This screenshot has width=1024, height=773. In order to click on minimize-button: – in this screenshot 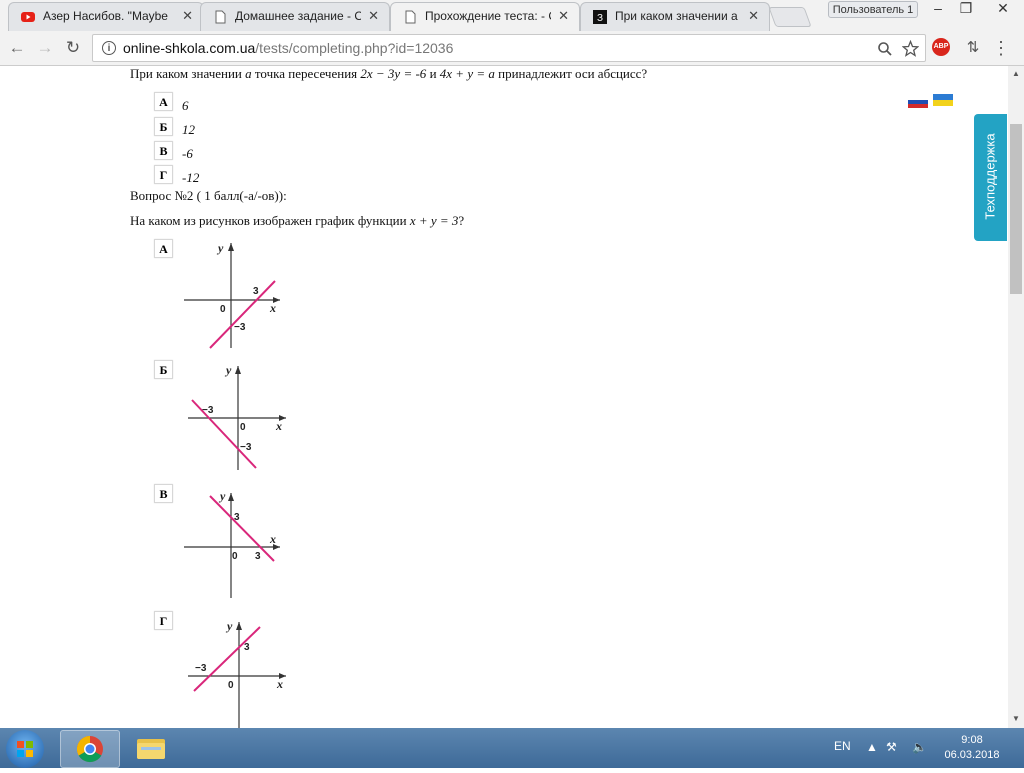, I will do `click(938, 9)`.